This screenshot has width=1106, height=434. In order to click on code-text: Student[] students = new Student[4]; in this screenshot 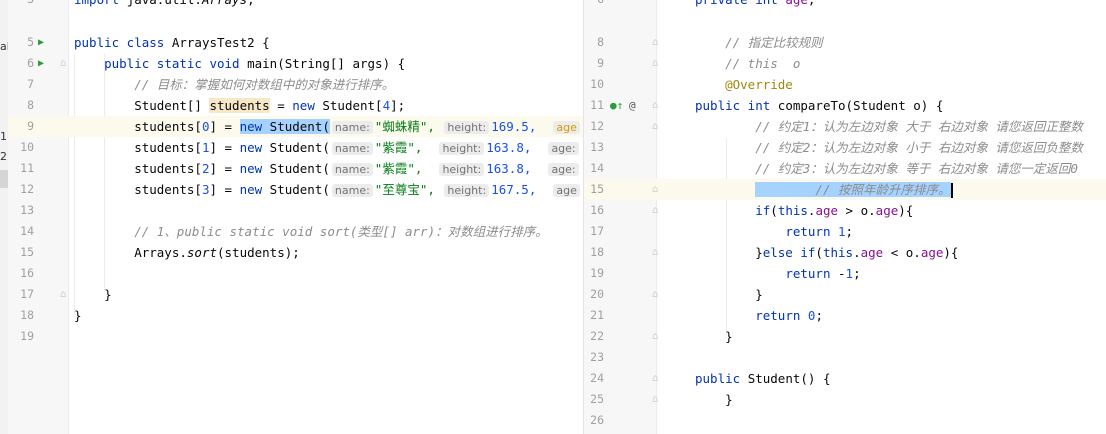, I will do `click(239, 105)`.